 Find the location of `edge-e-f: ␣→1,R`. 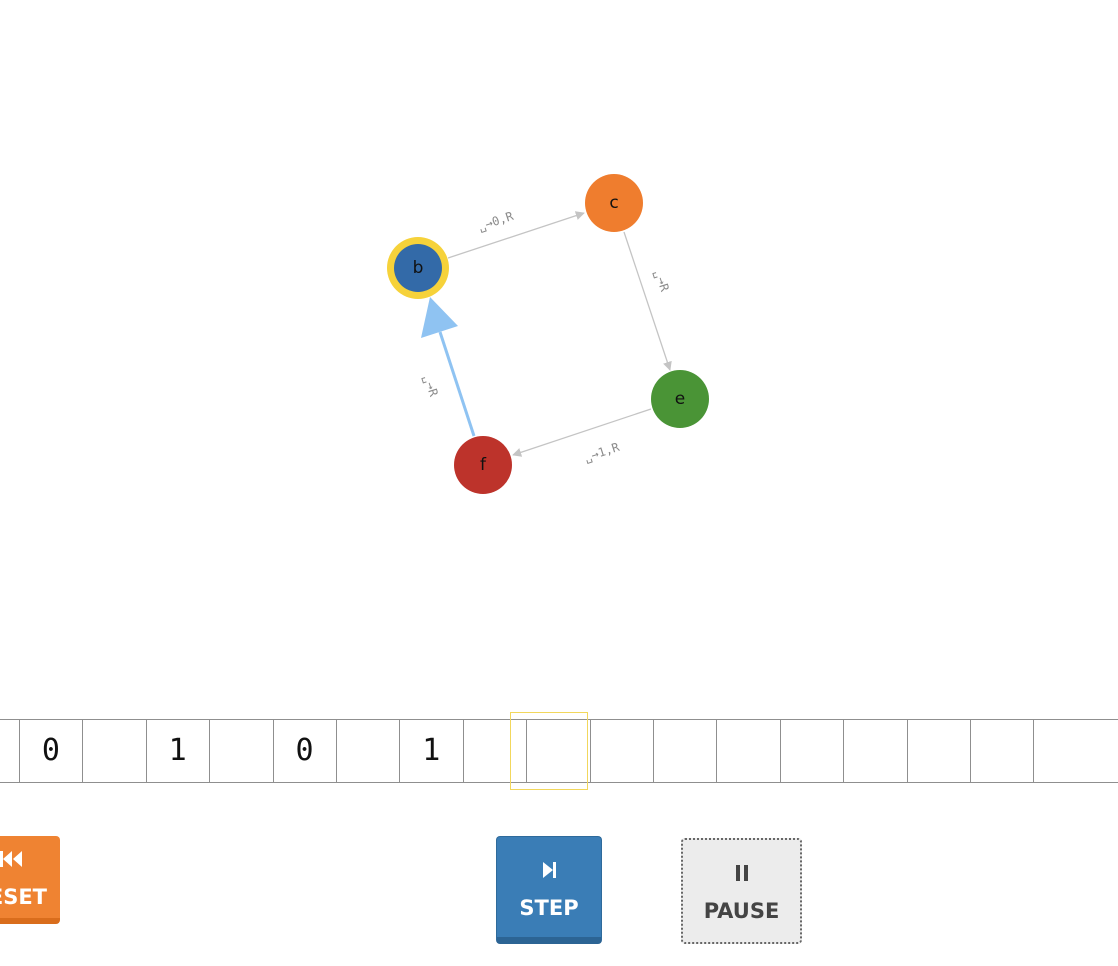

edge-e-f: ␣→1,R is located at coordinates (582, 436).